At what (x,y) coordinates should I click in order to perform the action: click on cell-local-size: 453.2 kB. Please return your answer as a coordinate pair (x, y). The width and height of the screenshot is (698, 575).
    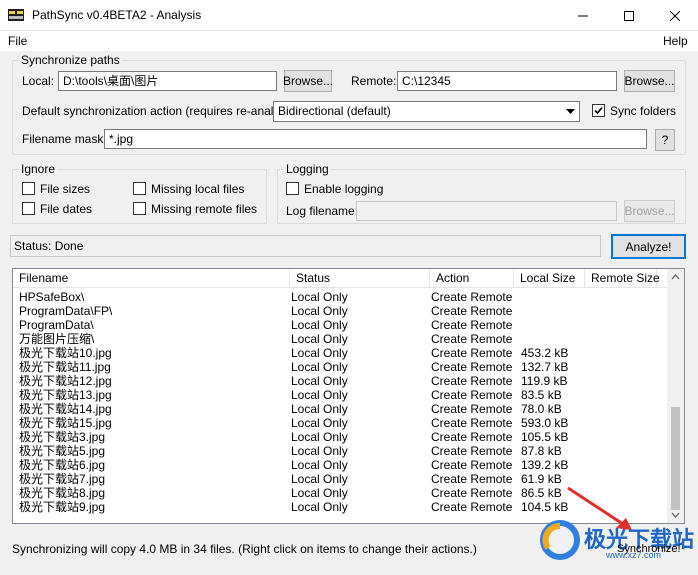
    Looking at the image, I should click on (545, 353).